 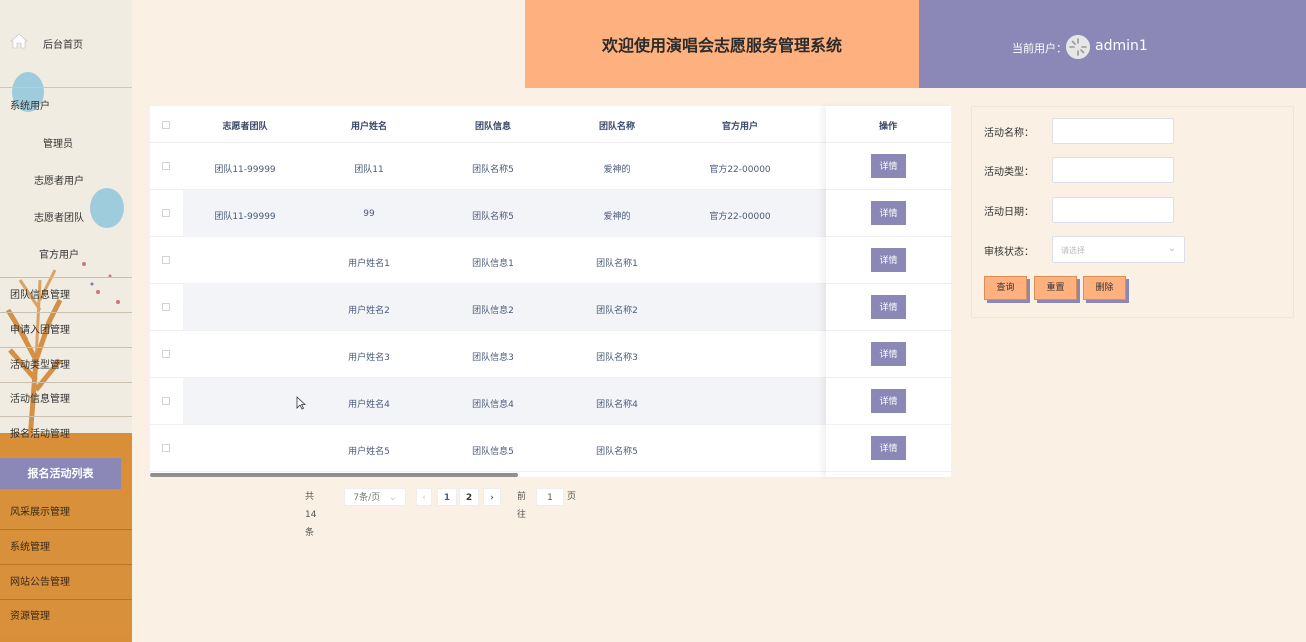 What do you see at coordinates (1113, 210) in the screenshot?
I see `activity-date-input` at bounding box center [1113, 210].